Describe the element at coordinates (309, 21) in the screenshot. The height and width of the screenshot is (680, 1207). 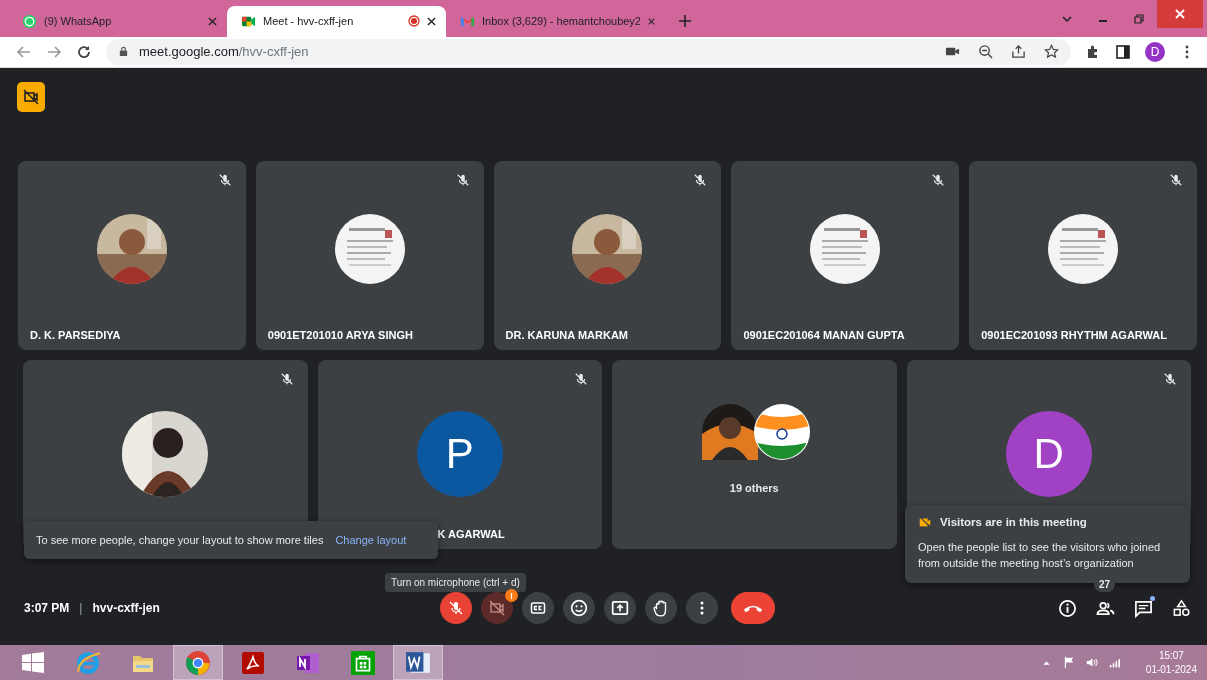
I see `tab-title: Meet - hvv-cxff-jen` at that location.